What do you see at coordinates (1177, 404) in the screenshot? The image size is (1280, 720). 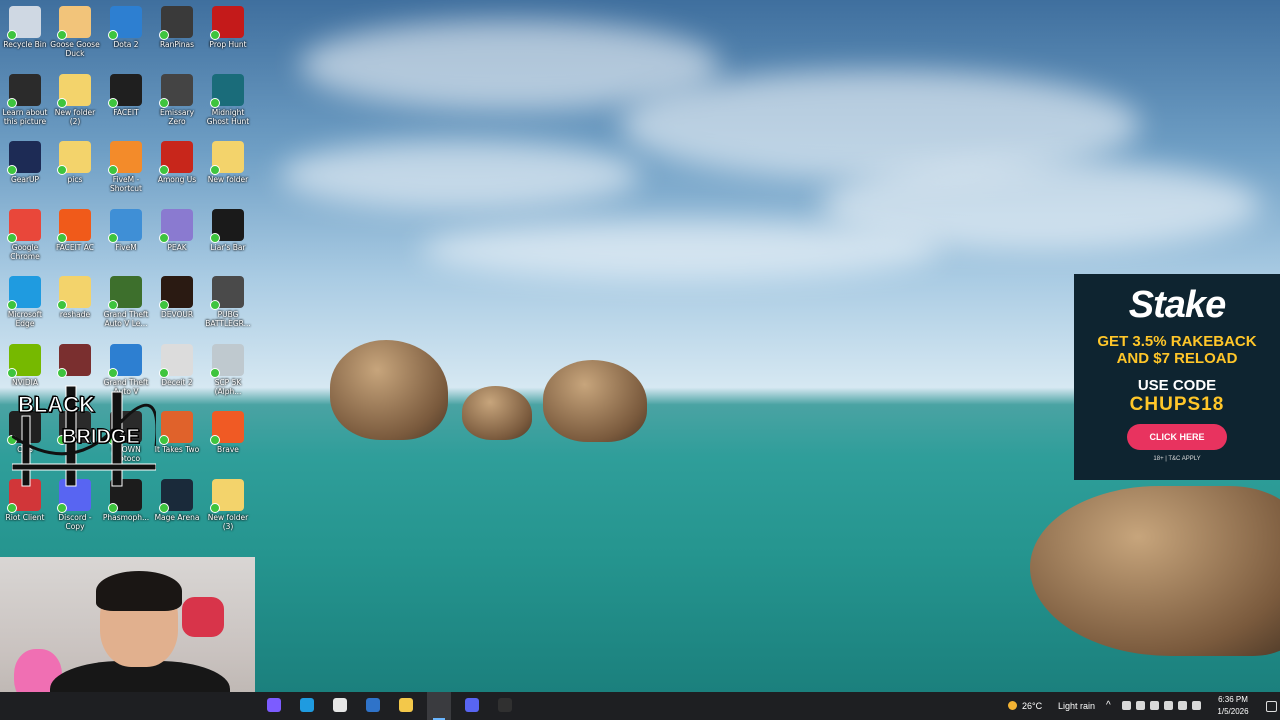 I see `ad-promo-code: CHUPS18` at bounding box center [1177, 404].